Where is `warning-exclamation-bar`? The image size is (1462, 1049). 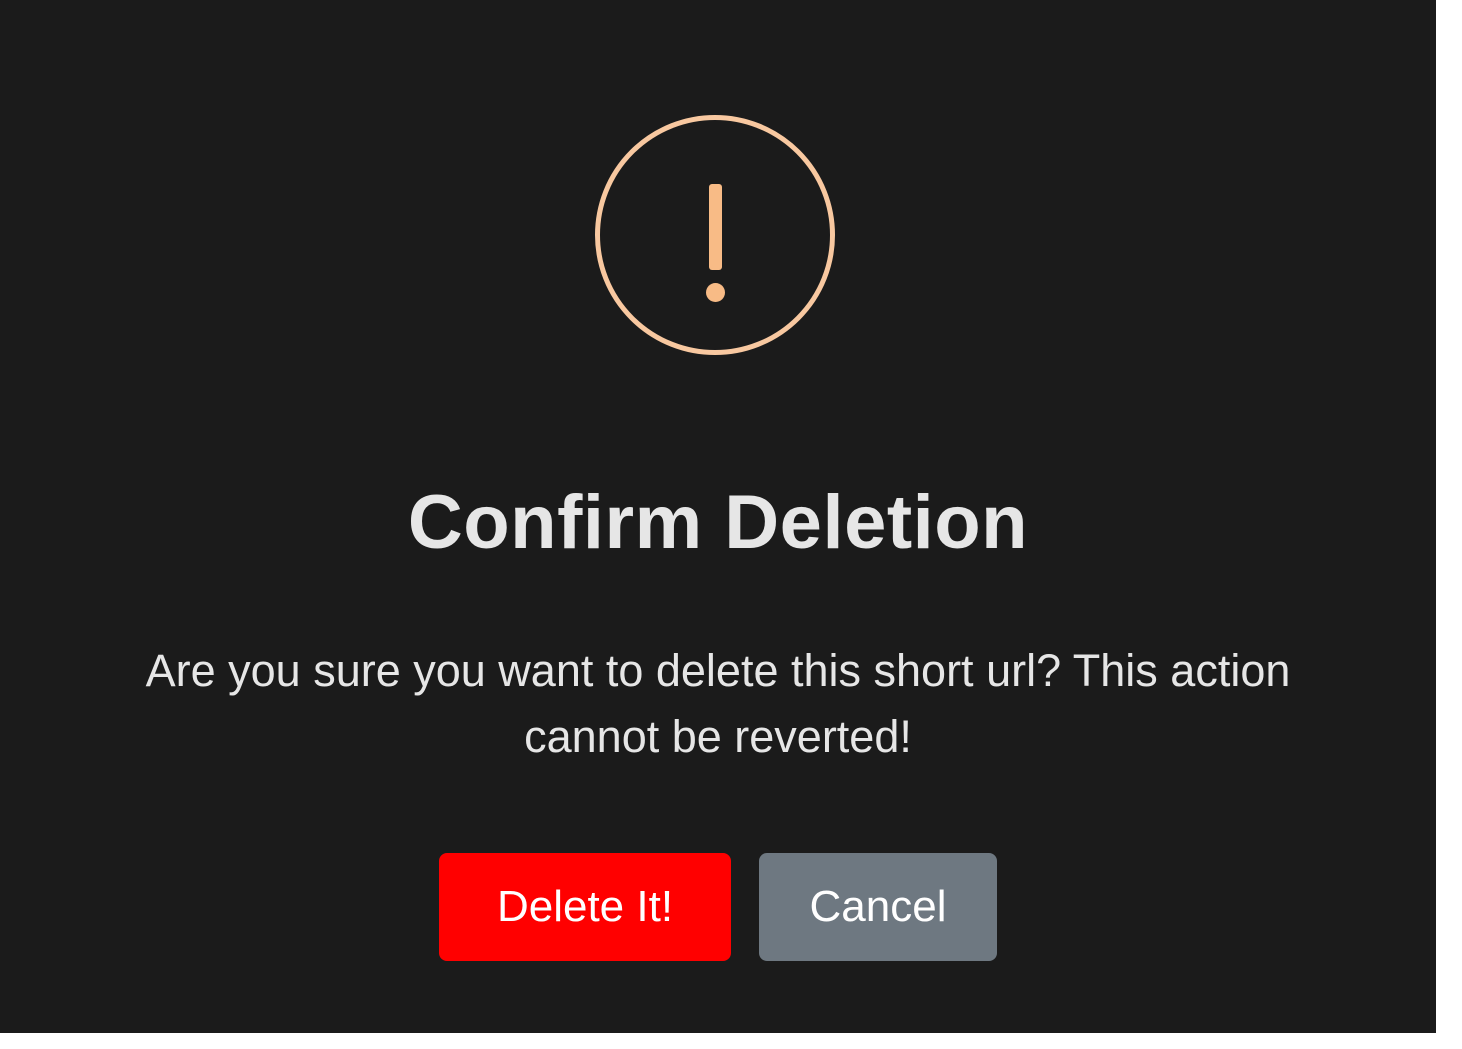
warning-exclamation-bar is located at coordinates (715, 227).